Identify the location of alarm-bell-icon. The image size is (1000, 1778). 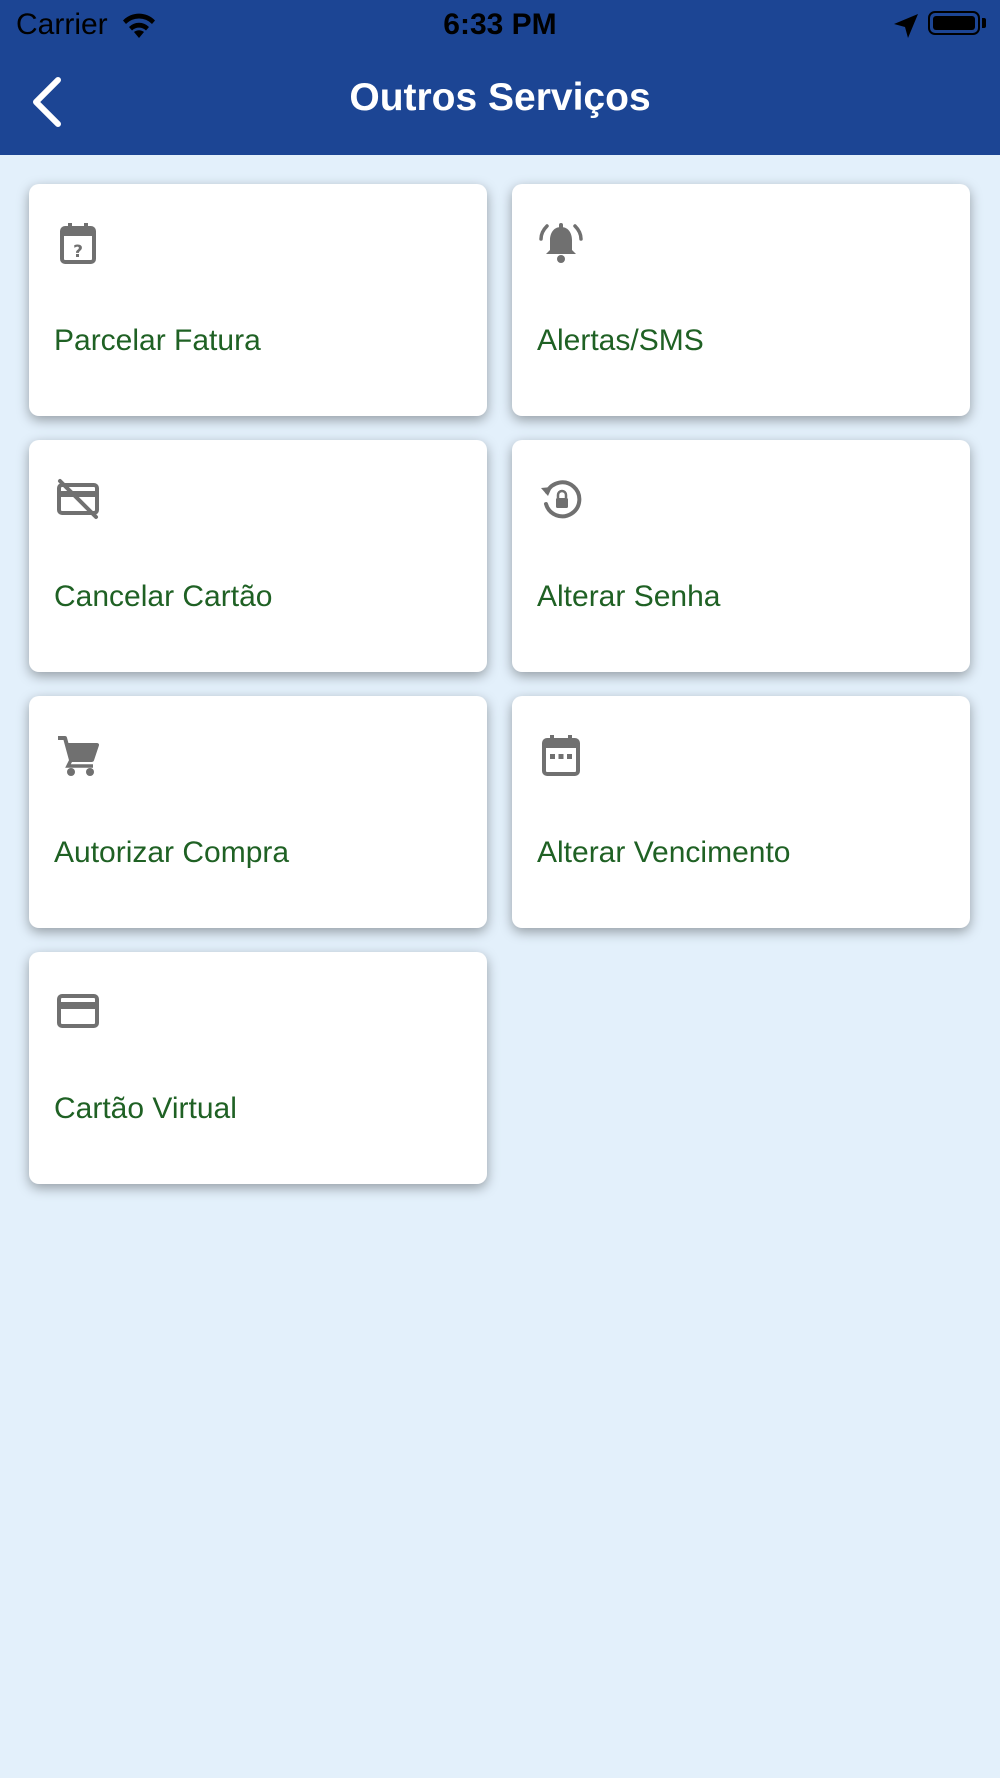
(561, 243).